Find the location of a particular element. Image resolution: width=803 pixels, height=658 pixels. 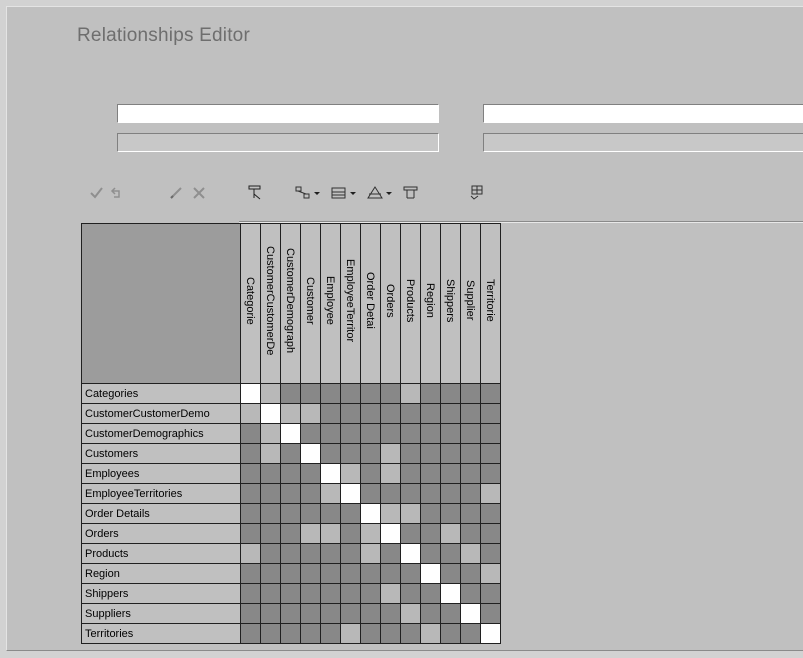

sort-dropdown is located at coordinates (389, 193).